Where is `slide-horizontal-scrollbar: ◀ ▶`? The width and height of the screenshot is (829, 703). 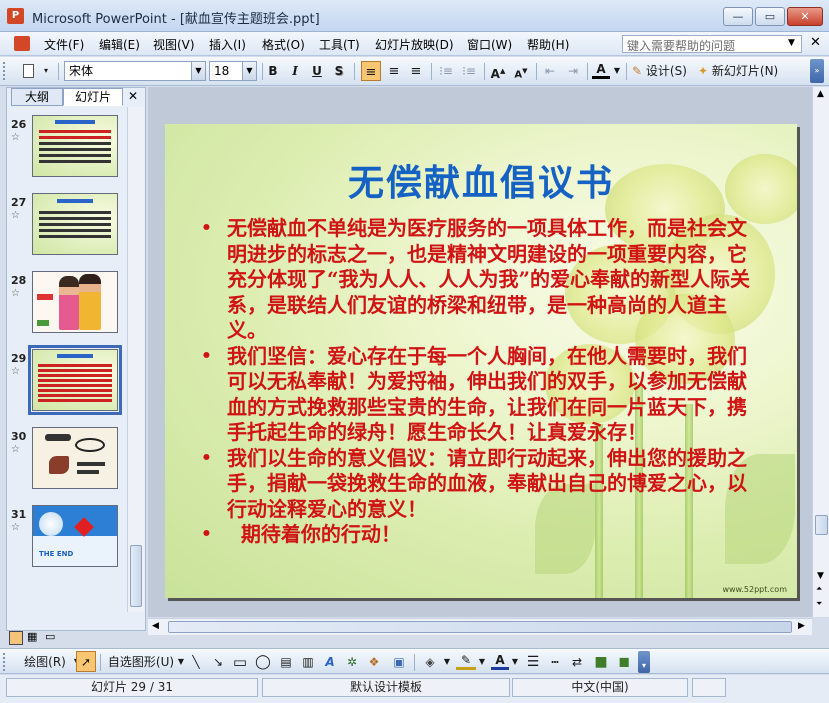
slide-horizontal-scrollbar: ◀ ▶ is located at coordinates (480, 626).